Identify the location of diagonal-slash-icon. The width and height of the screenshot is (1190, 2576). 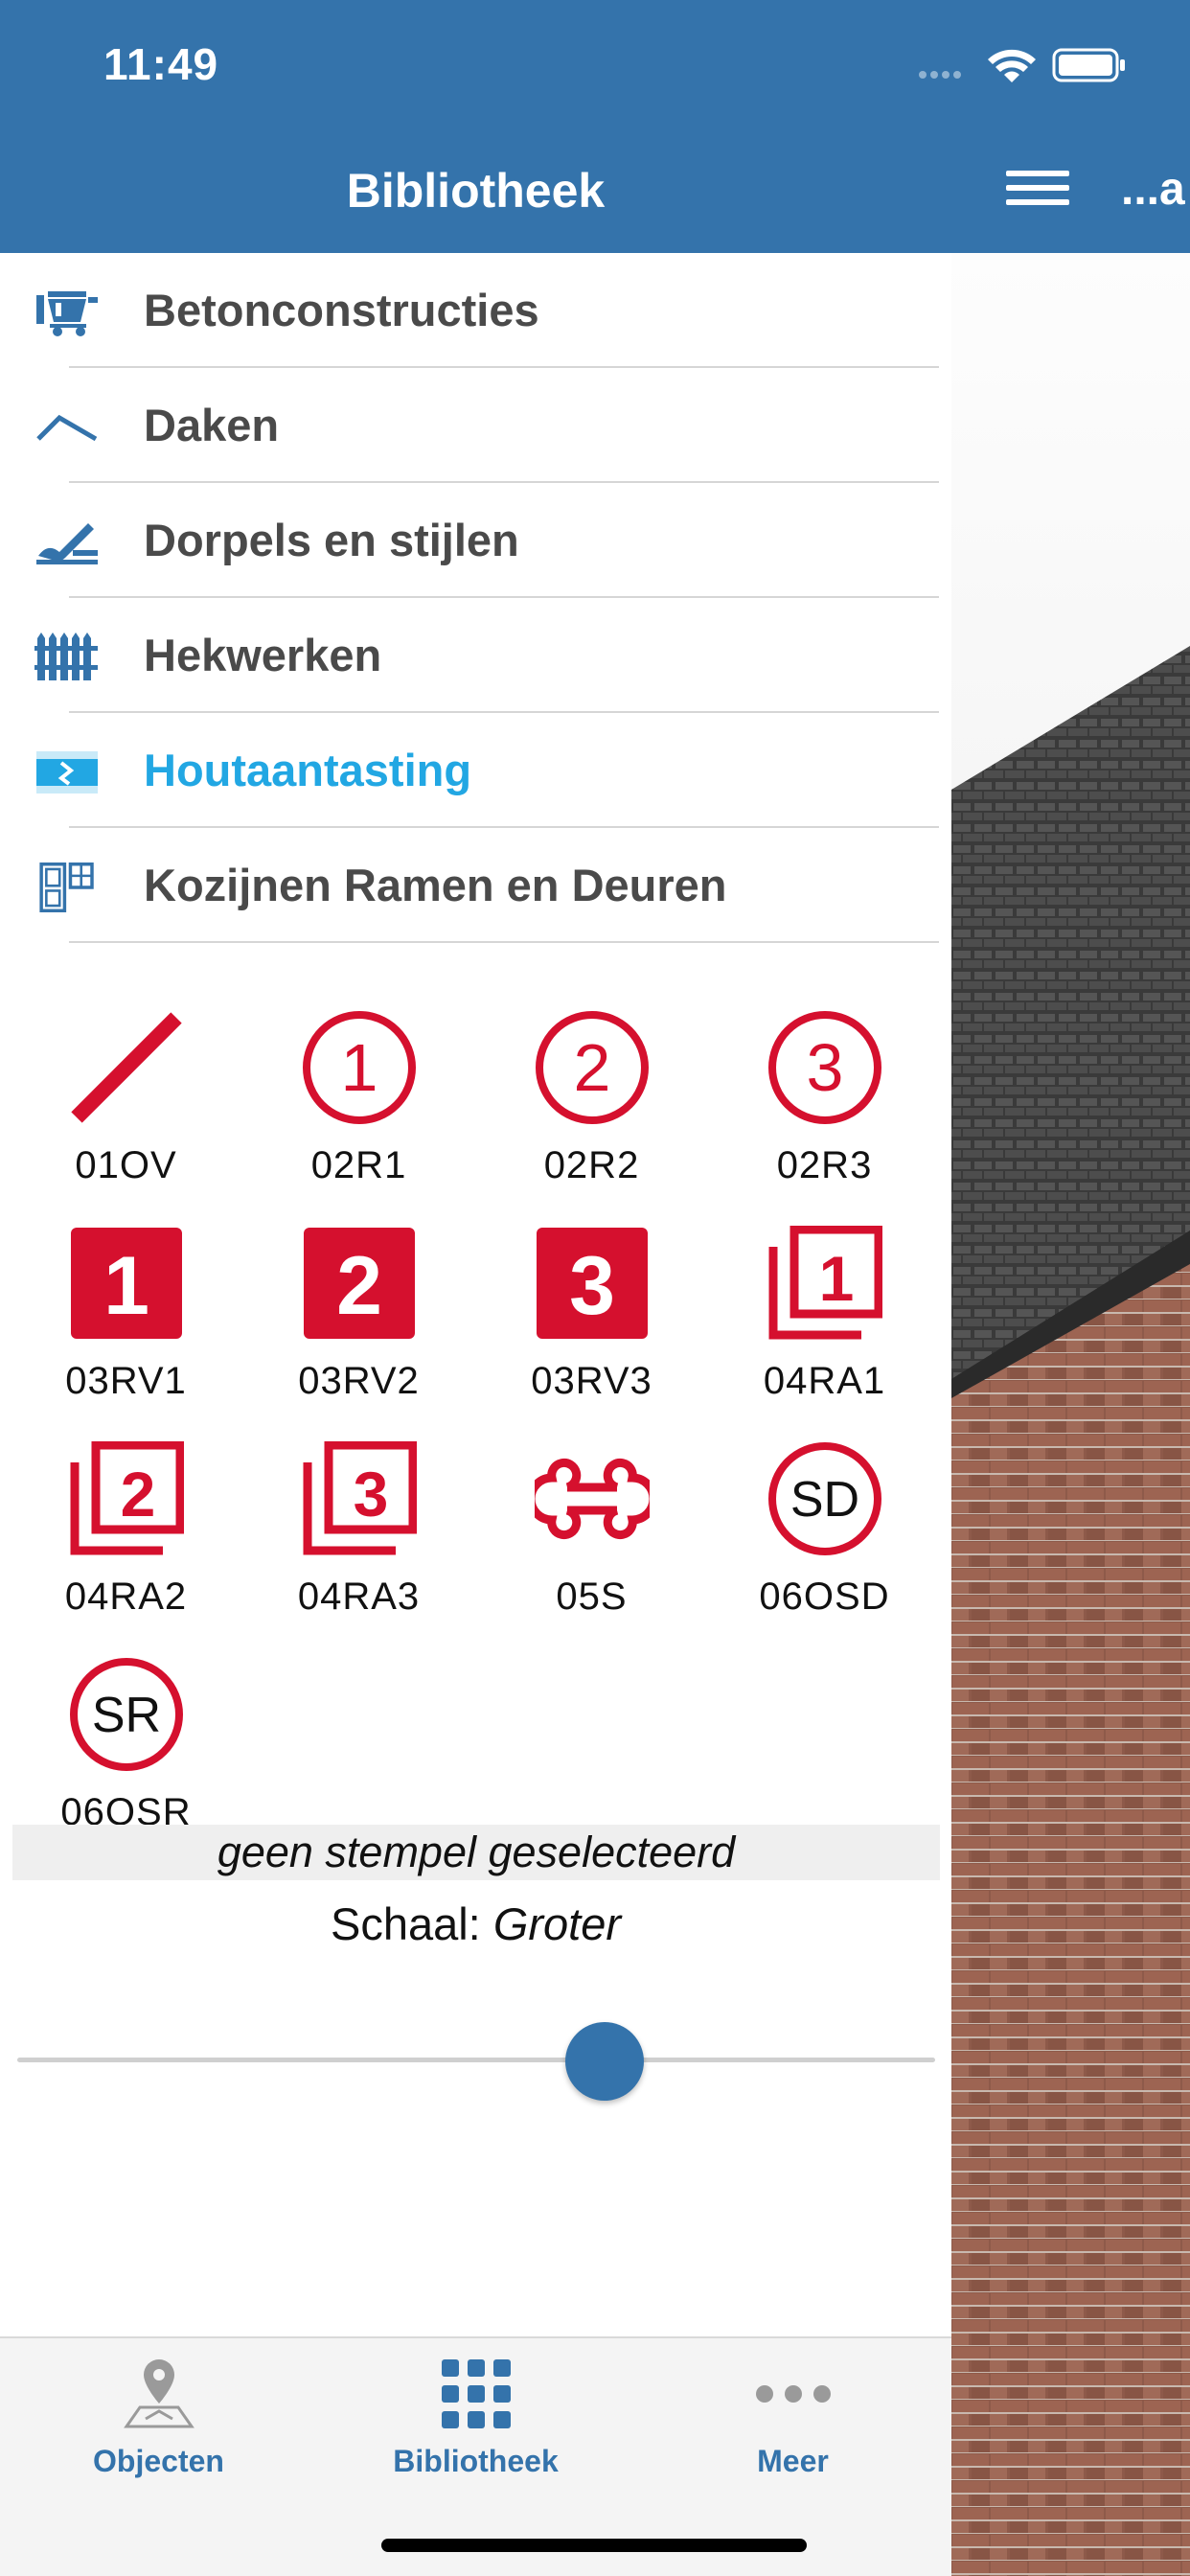
(127, 1067).